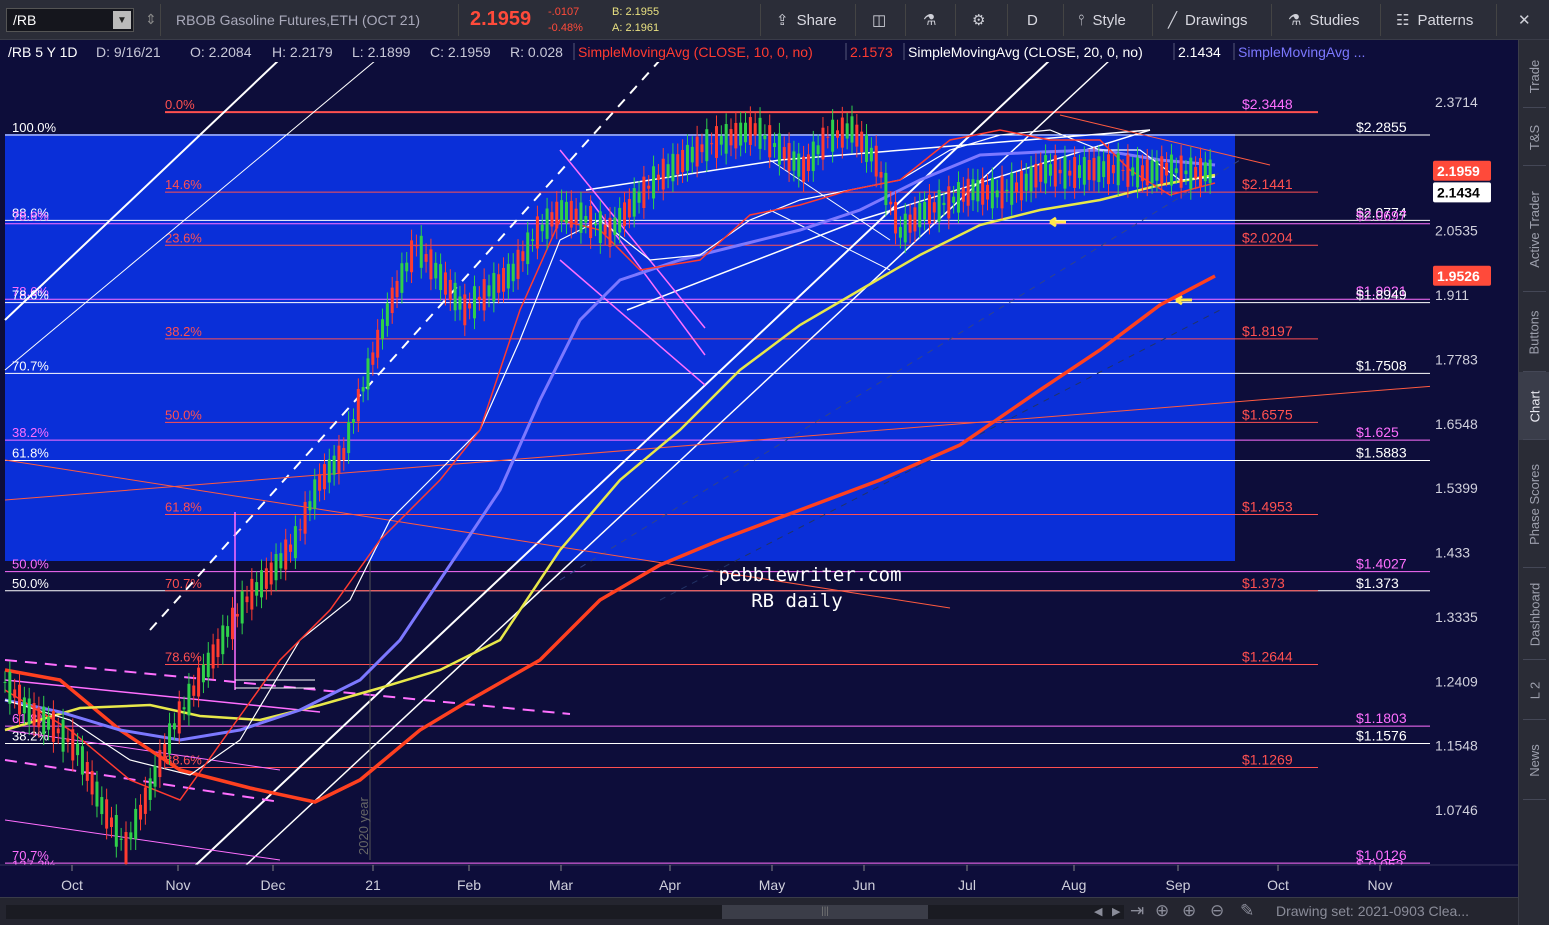 The height and width of the screenshot is (925, 1549). I want to click on fib-left-label: 50.0%, so click(183, 414).